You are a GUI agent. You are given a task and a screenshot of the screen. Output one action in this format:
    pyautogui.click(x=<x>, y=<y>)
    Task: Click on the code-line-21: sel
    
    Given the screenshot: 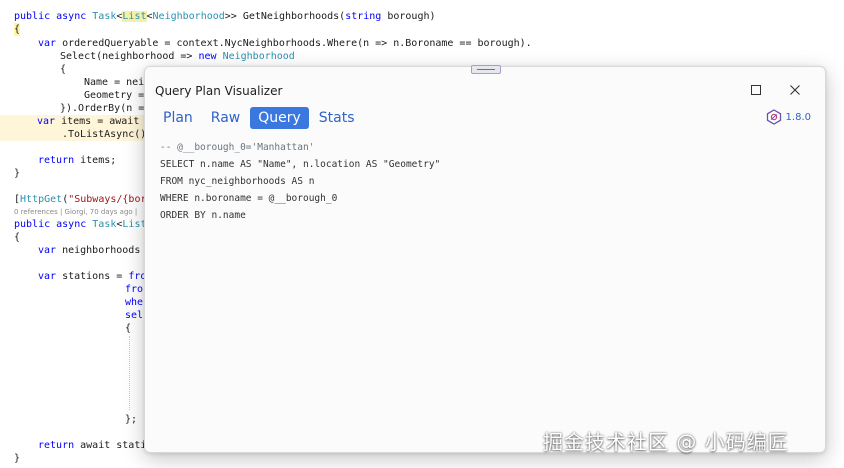 What is the action you would take?
    pyautogui.click(x=134, y=315)
    